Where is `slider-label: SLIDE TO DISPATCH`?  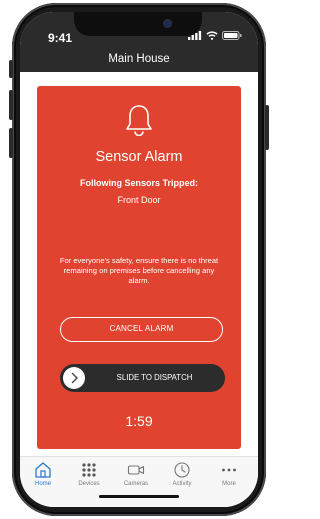 slider-label: SLIDE TO DISPATCH is located at coordinates (154, 377).